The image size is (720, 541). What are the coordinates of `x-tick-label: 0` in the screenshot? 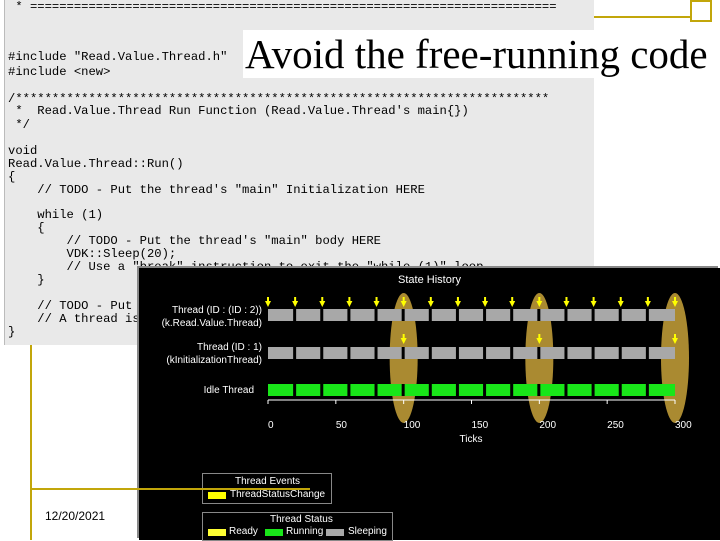 It's located at (271, 425).